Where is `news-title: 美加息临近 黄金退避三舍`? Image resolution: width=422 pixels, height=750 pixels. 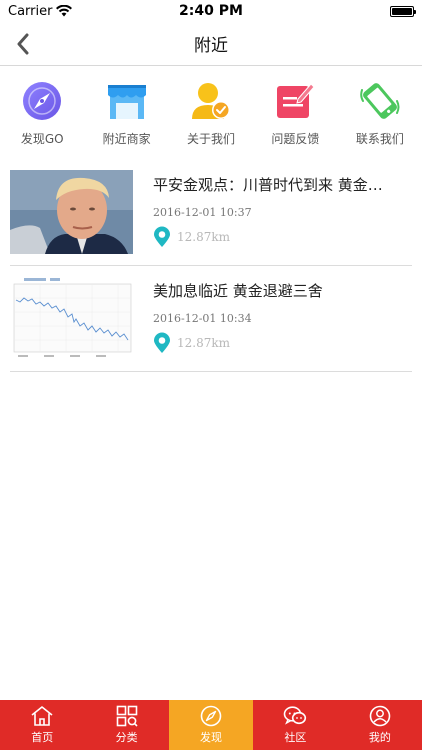 news-title: 美加息临近 黄金退避三舍 is located at coordinates (238, 291).